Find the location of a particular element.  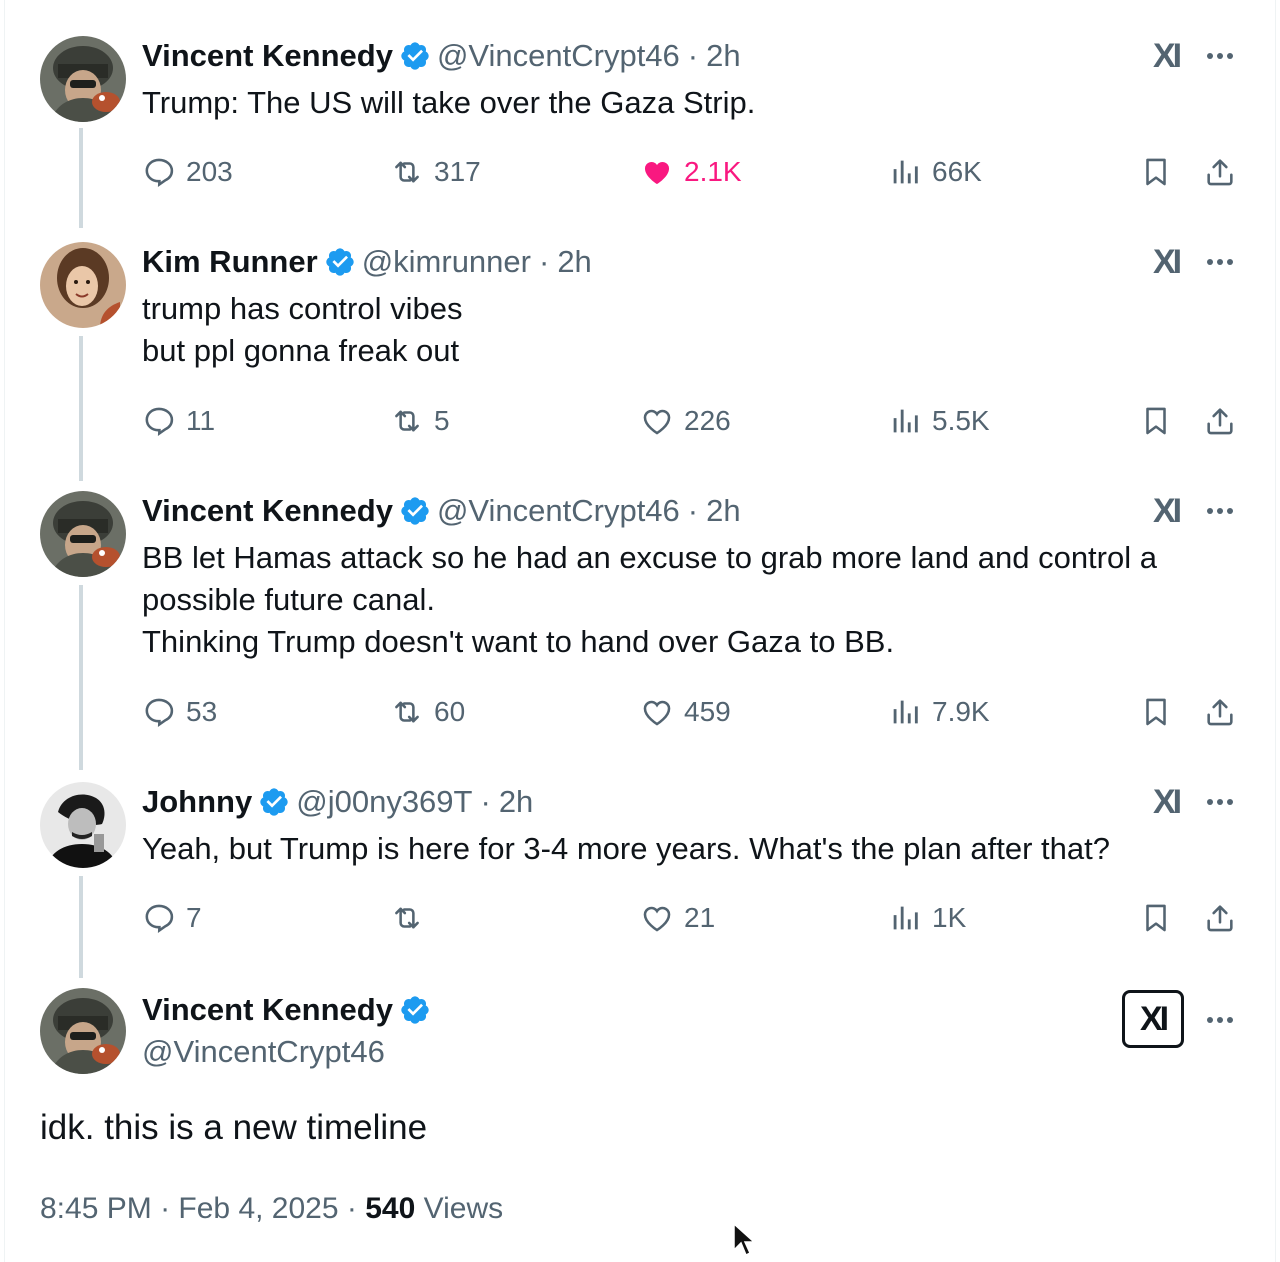

action-bar: 53 60 459 7.9K is located at coordinates (640, 712).